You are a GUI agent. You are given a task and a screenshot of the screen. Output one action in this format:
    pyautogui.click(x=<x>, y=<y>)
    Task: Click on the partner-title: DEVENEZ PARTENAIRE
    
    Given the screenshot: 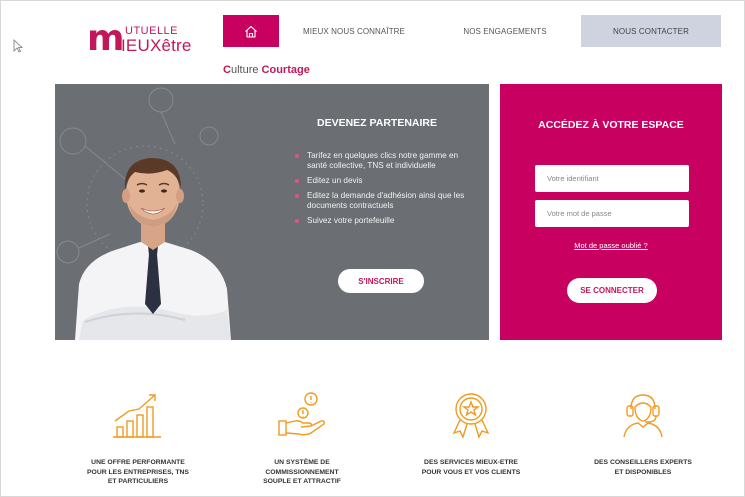 What is the action you would take?
    pyautogui.click(x=377, y=123)
    